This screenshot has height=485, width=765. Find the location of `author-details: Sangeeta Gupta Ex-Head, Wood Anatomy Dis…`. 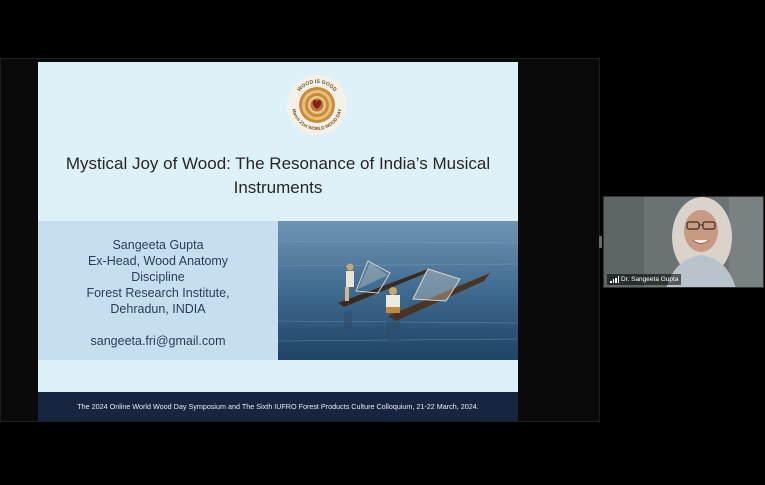

author-details: Sangeeta Gupta Ex-Head, Wood Anatomy Dis… is located at coordinates (158, 277).